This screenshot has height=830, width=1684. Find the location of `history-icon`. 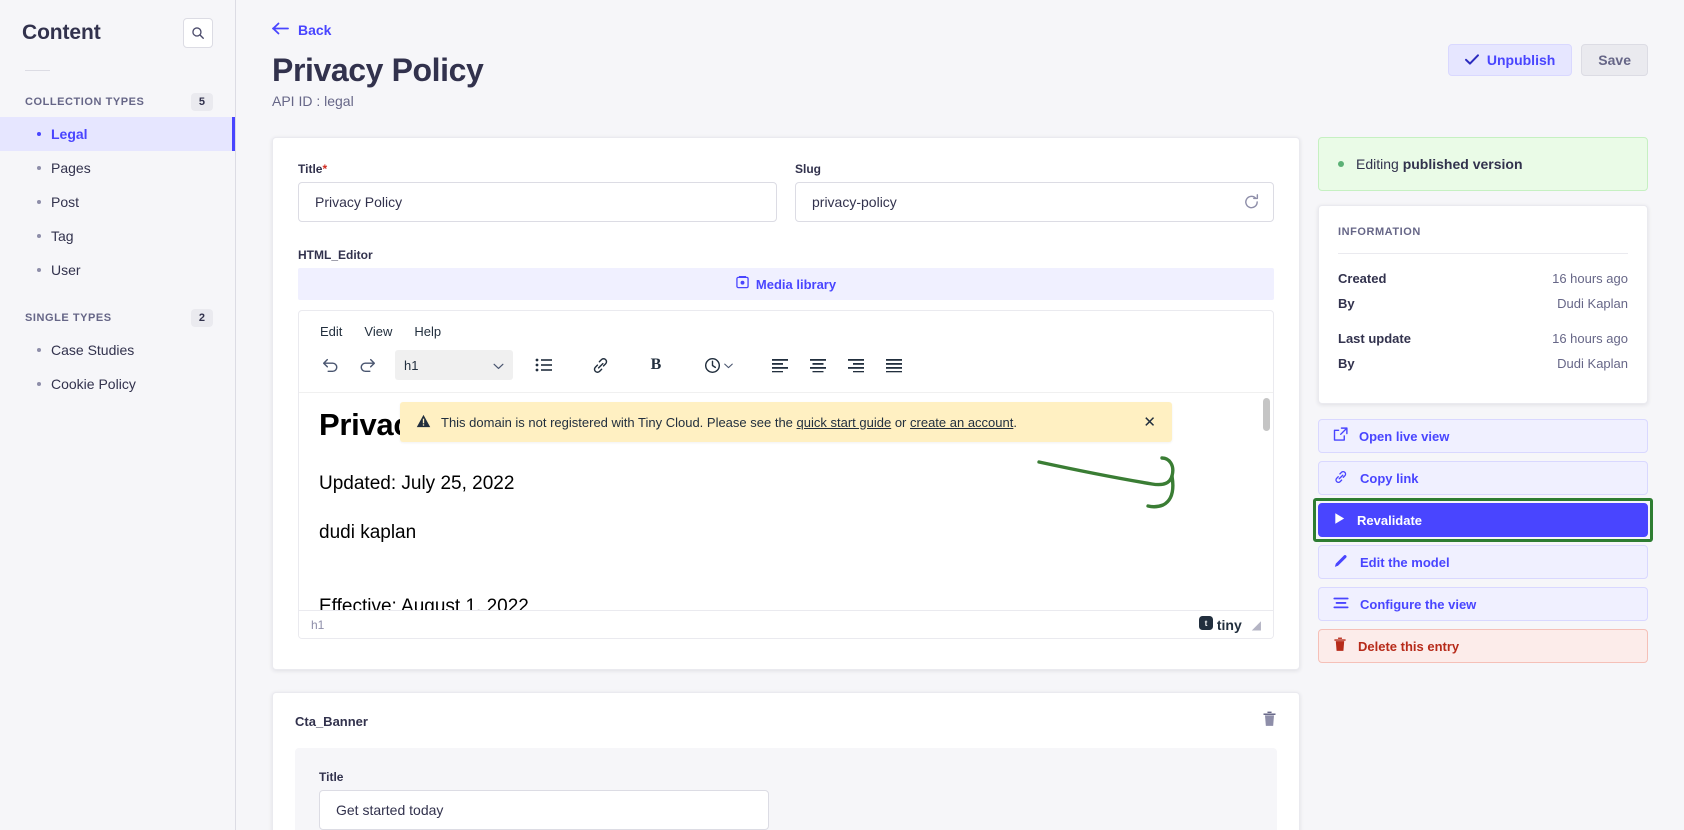

history-icon is located at coordinates (718, 365).